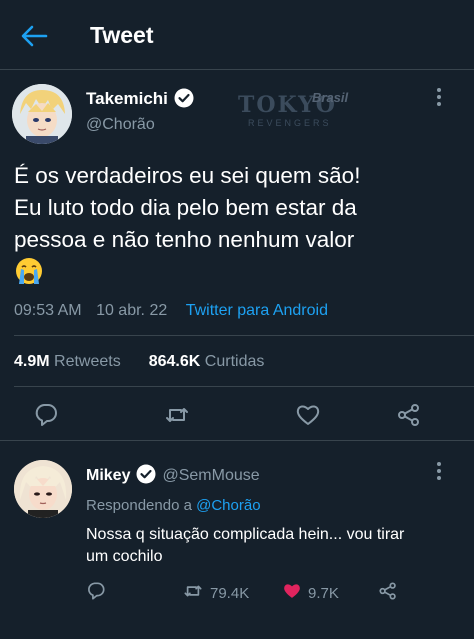 The width and height of the screenshot is (474, 639). I want to click on likes-stat: 864.6K Curtidas, so click(207, 361).